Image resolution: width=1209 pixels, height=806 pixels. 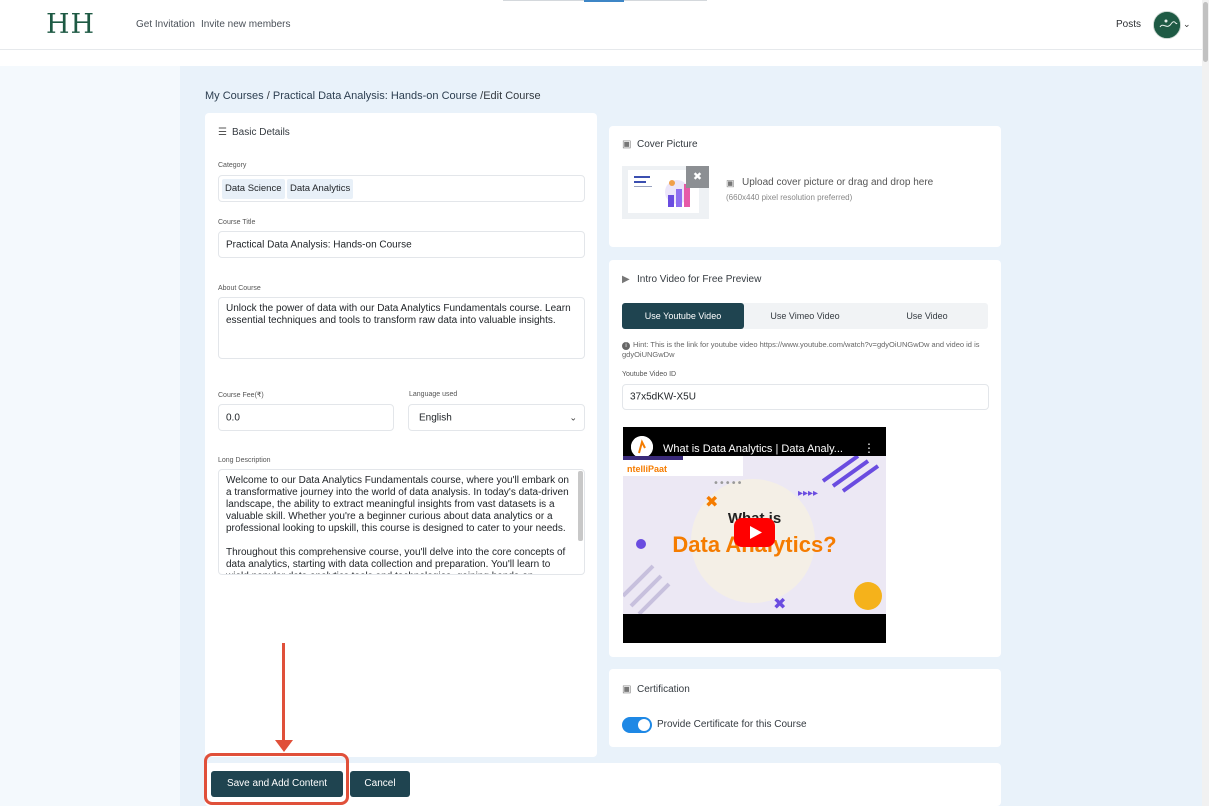 What do you see at coordinates (642, 447) in the screenshot?
I see `channel-logo-icon` at bounding box center [642, 447].